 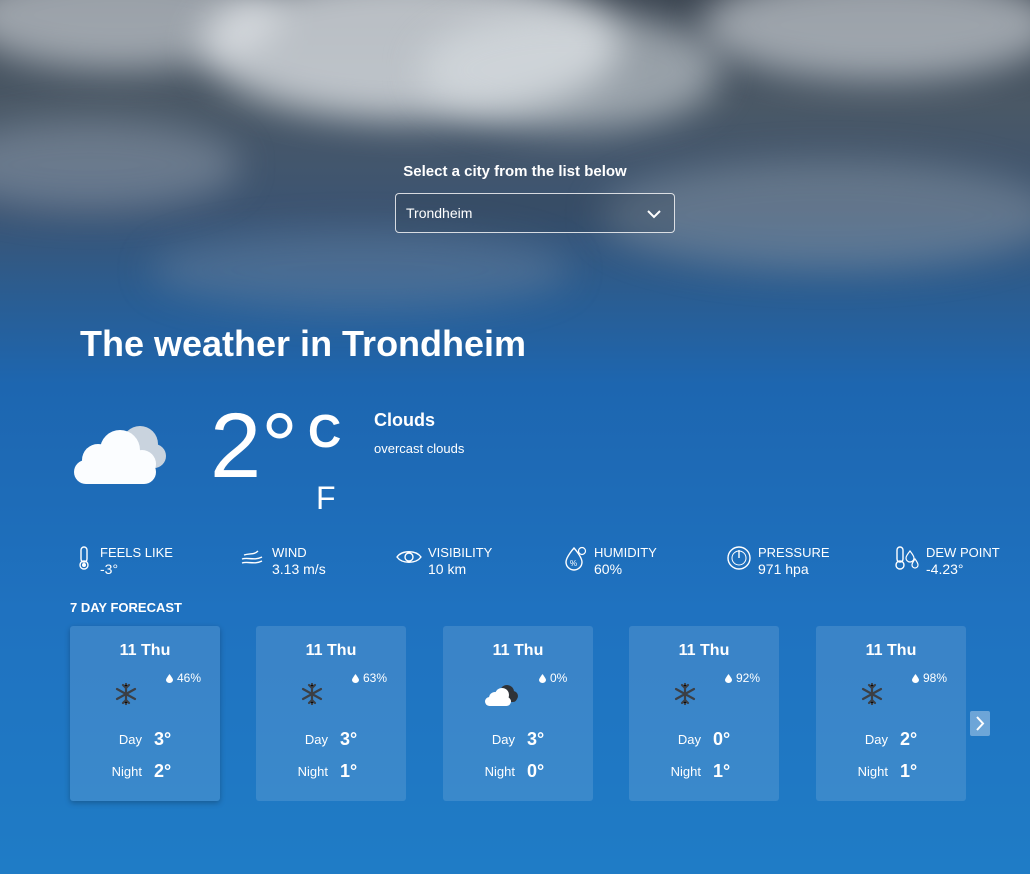 I want to click on metric-dew-point: DEW POINT -4.23°, so click(x=947, y=561).